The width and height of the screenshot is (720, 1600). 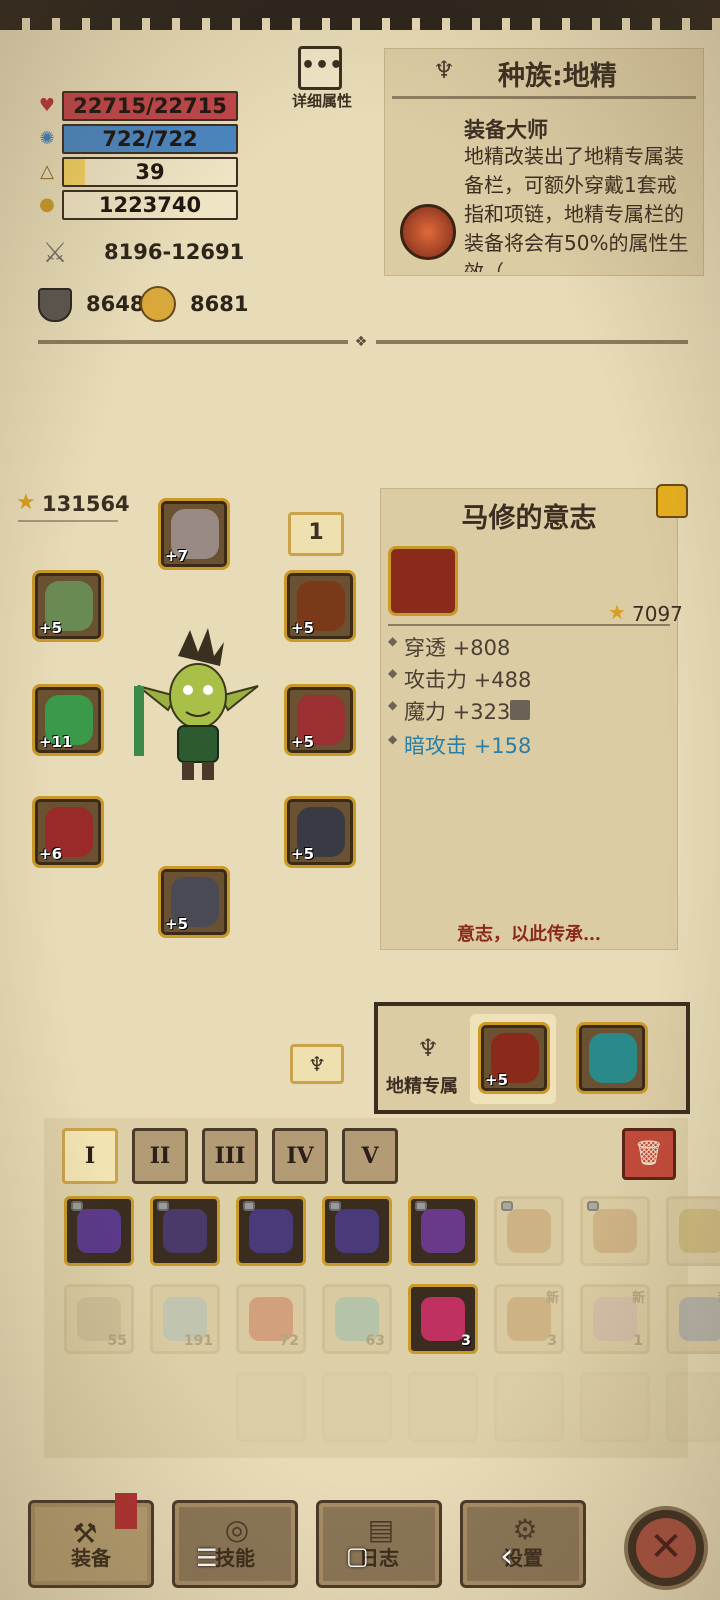 I want to click on goblin-exclusive-label: 地精专属, so click(x=422, y=1086).